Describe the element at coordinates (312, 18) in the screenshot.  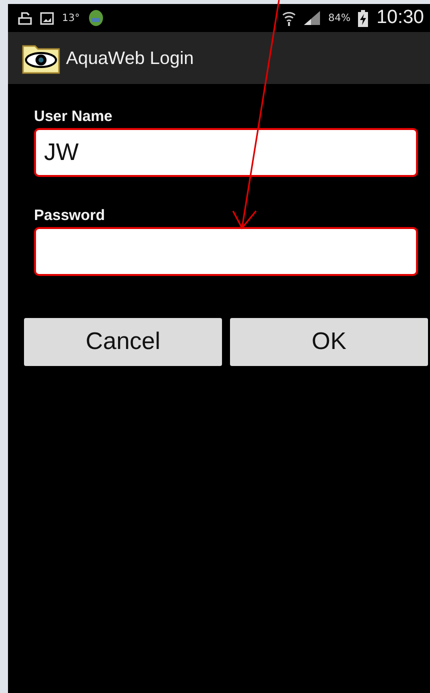
I see `signal-icon` at that location.